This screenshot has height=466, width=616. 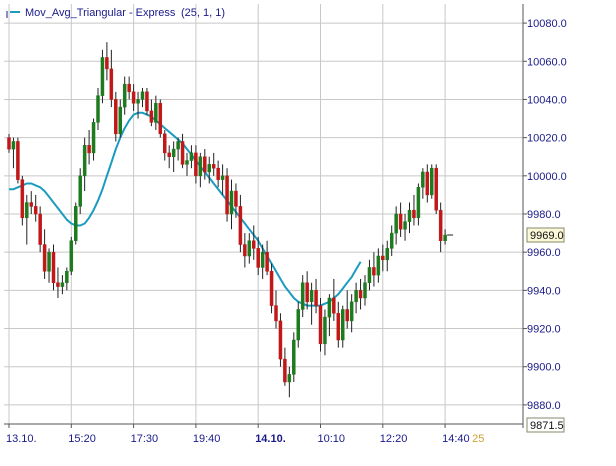 What do you see at coordinates (544, 406) in the screenshot?
I see `y-tick-label: 9880.0` at bounding box center [544, 406].